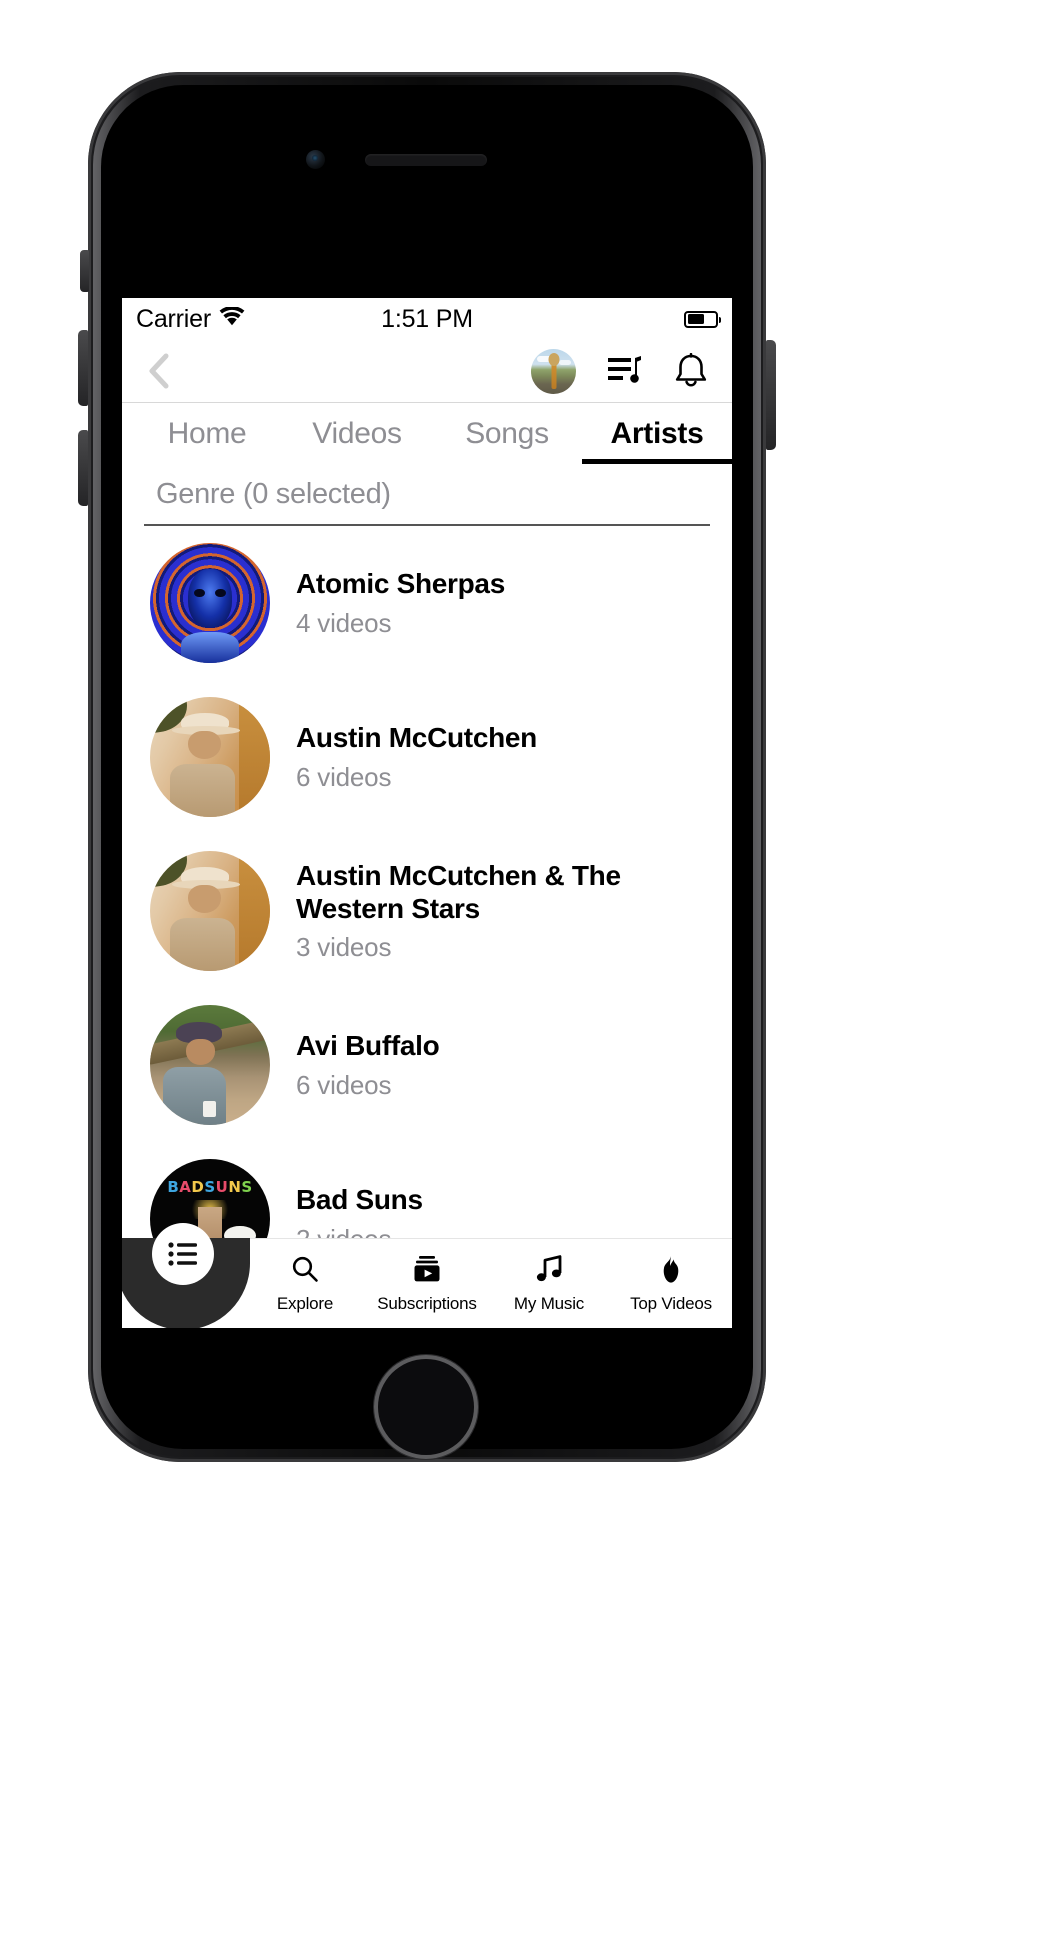 This screenshot has width=1050, height=1934. I want to click on music-note-icon, so click(549, 1269).